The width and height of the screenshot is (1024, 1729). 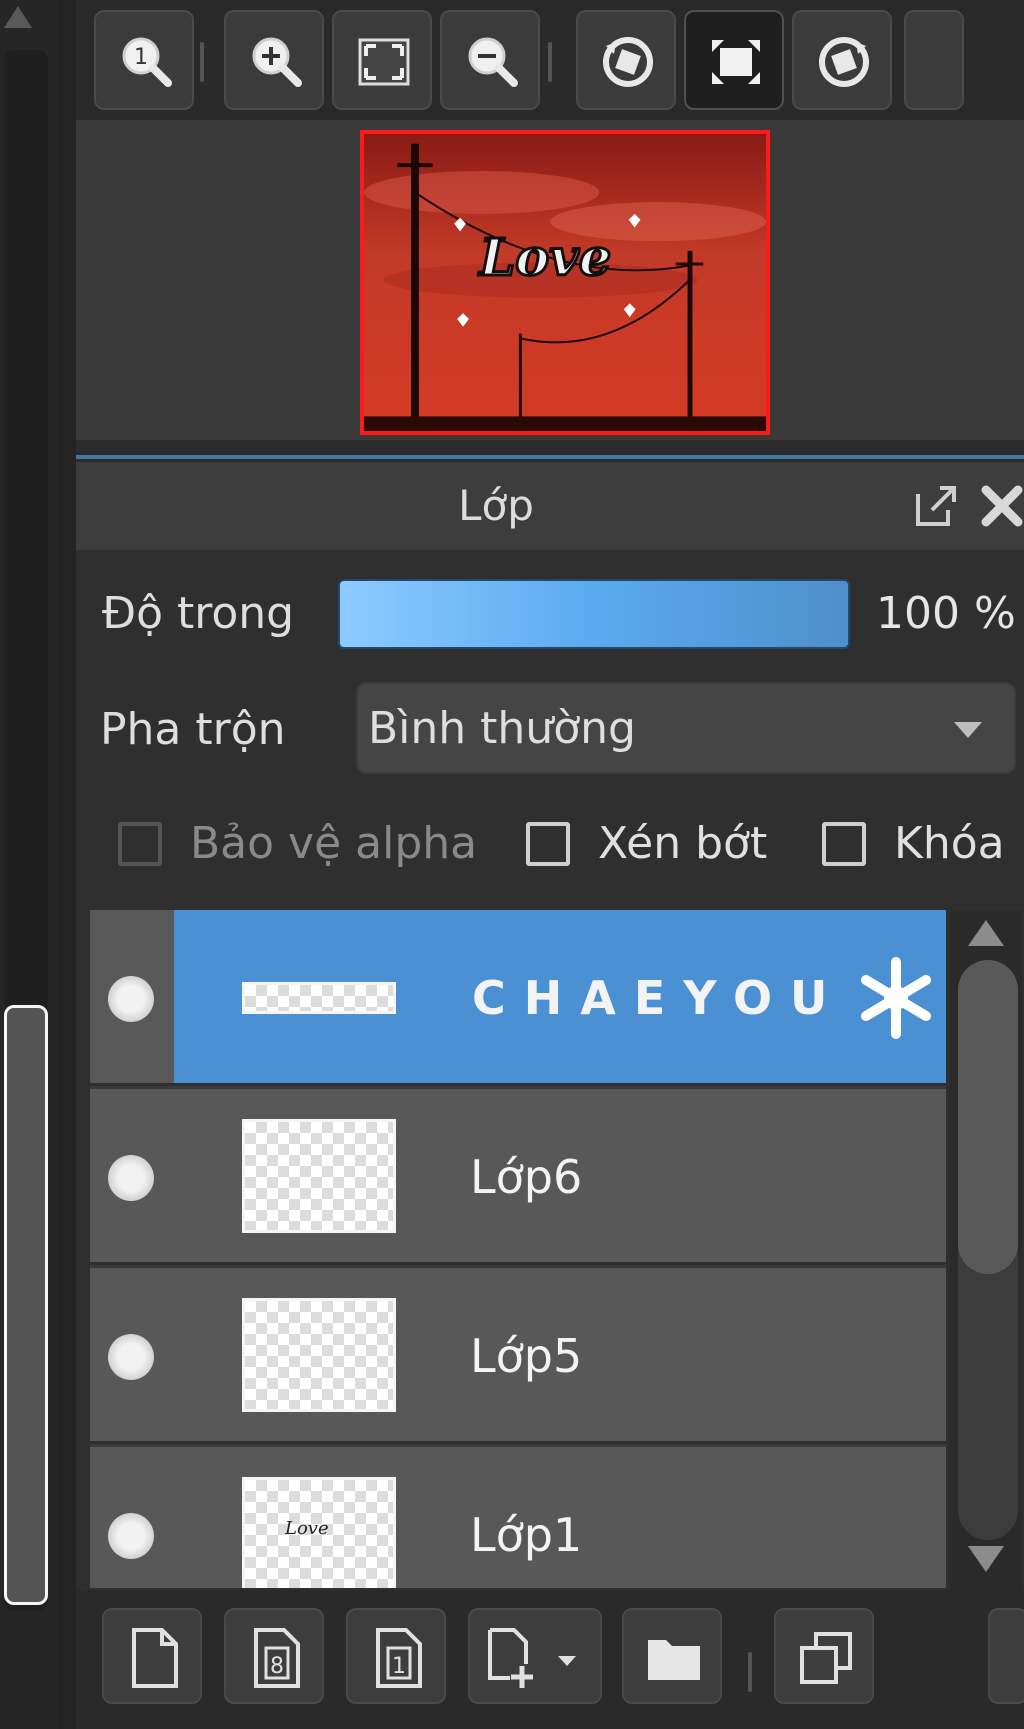 I want to click on rotate-left-icon, so click(x=628, y=62).